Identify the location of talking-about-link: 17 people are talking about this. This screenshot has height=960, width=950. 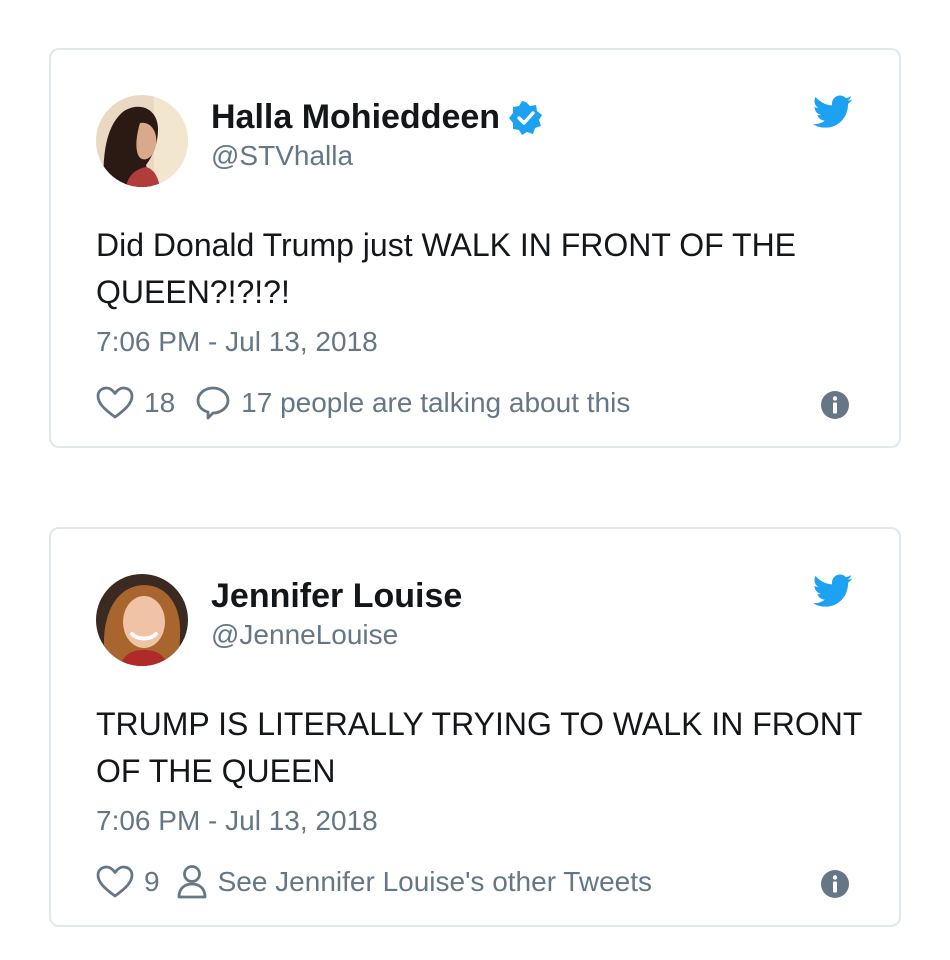
(412, 403).